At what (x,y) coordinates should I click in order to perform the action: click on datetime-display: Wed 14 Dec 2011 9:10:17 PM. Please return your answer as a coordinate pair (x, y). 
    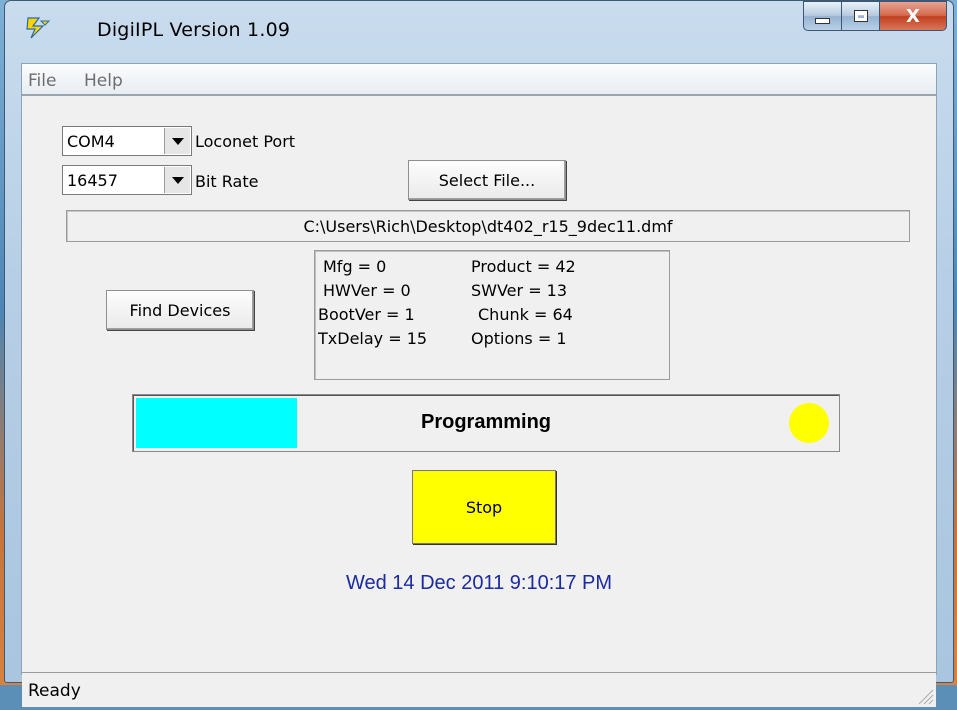
    Looking at the image, I should click on (479, 583).